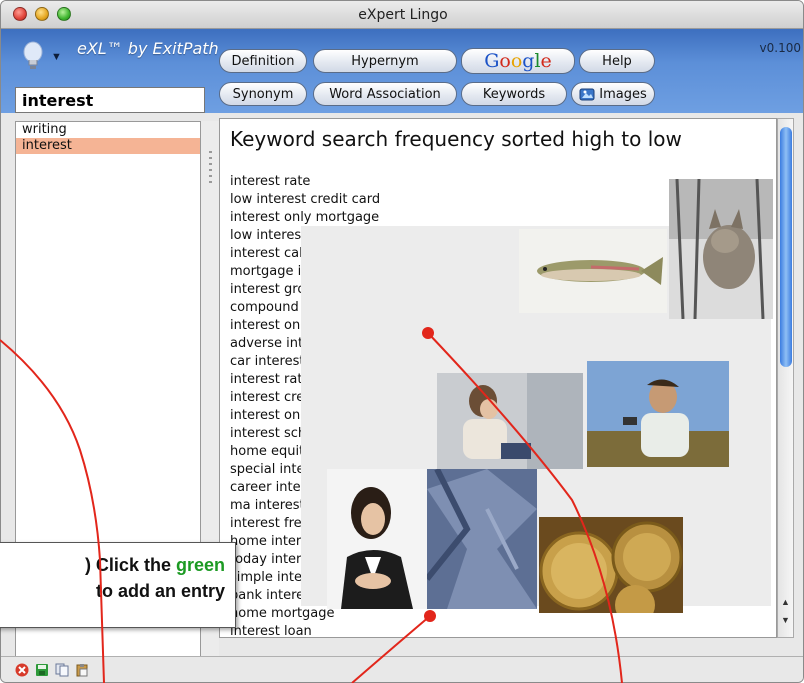 Image resolution: width=804 pixels, height=683 pixels. What do you see at coordinates (62, 670) in the screenshot?
I see `copy-icon` at bounding box center [62, 670].